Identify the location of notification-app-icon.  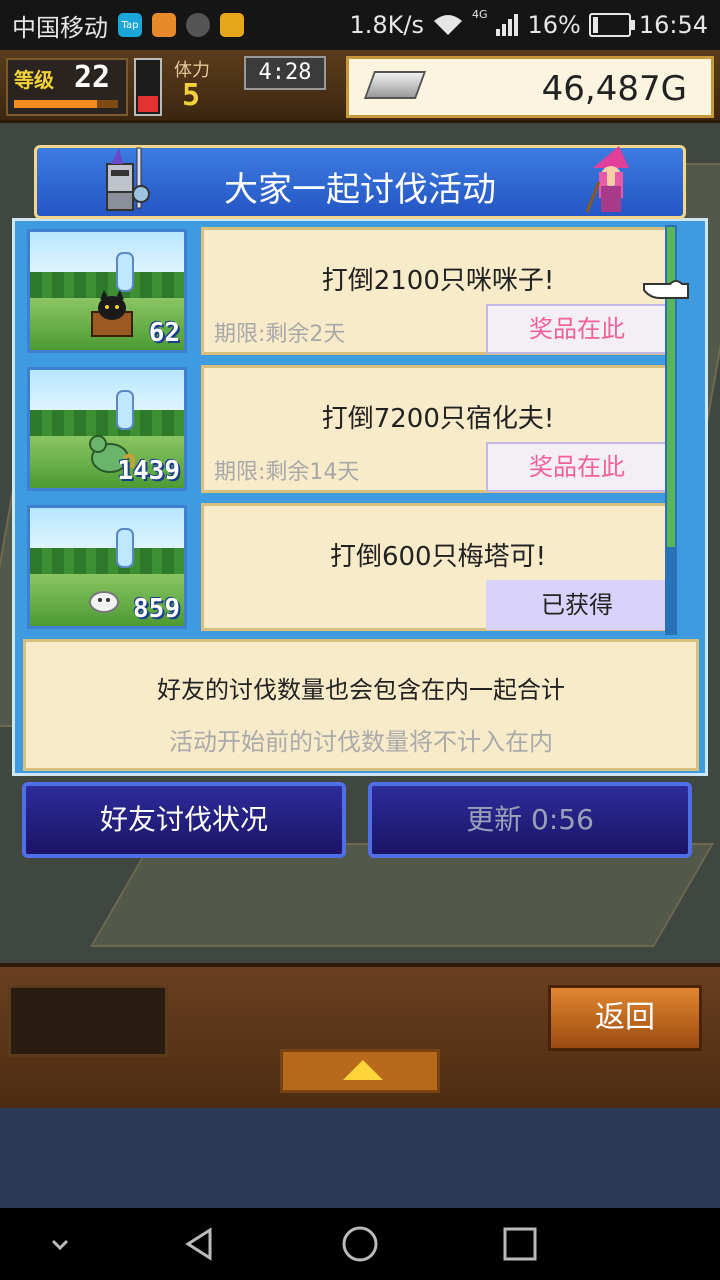
(232, 25).